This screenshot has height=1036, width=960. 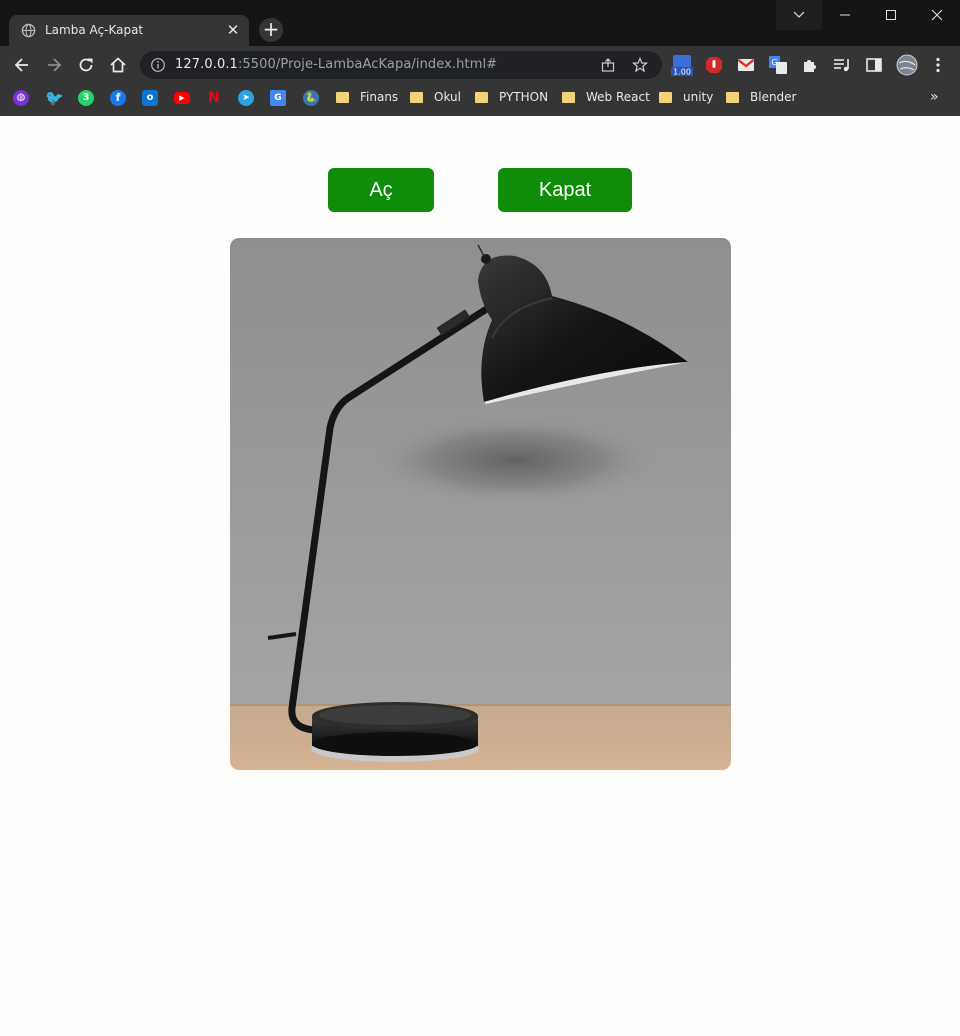 I want to click on media-control-icon, so click(x=842, y=65).